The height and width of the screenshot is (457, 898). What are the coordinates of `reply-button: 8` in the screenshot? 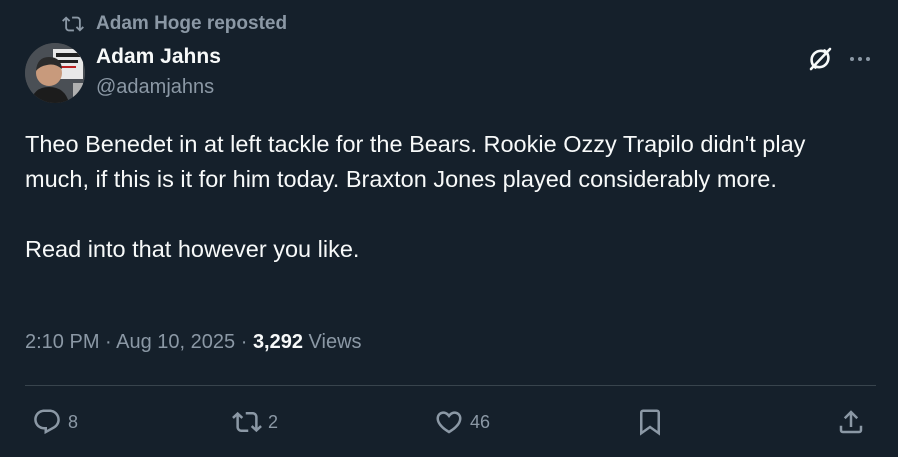 It's located at (55, 422).